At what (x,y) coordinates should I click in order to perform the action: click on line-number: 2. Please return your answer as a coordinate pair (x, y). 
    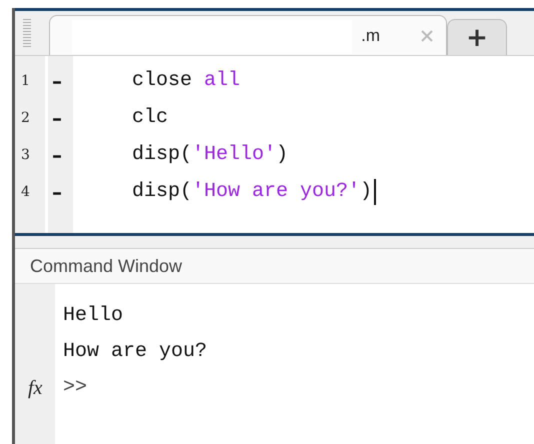
    Looking at the image, I should click on (25, 118).